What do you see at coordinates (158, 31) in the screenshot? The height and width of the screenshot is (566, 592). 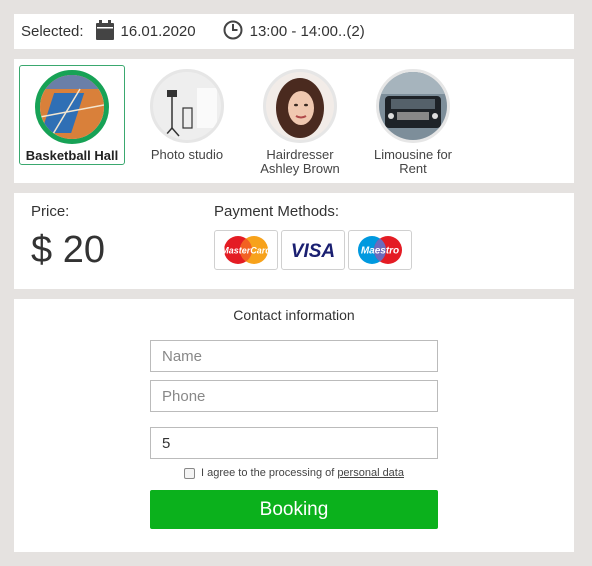 I see `selected-date: 16.01.2020` at bounding box center [158, 31].